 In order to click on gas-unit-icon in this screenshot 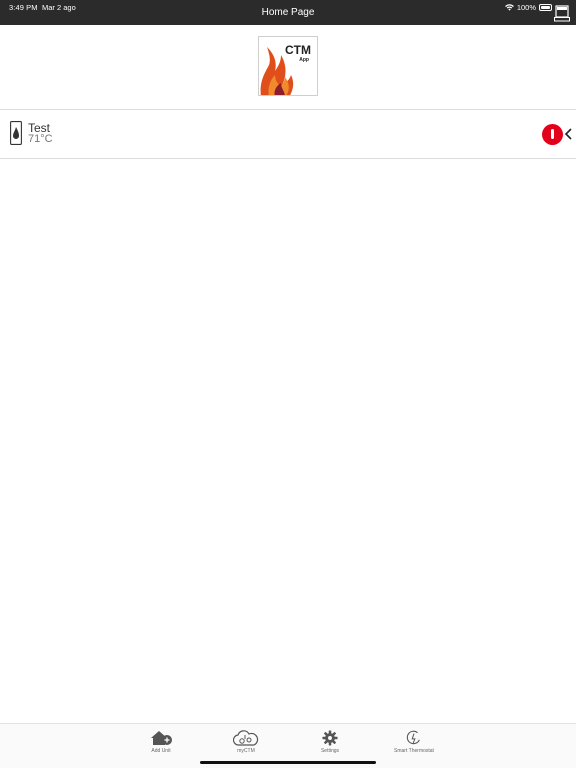, I will do `click(16, 133)`.